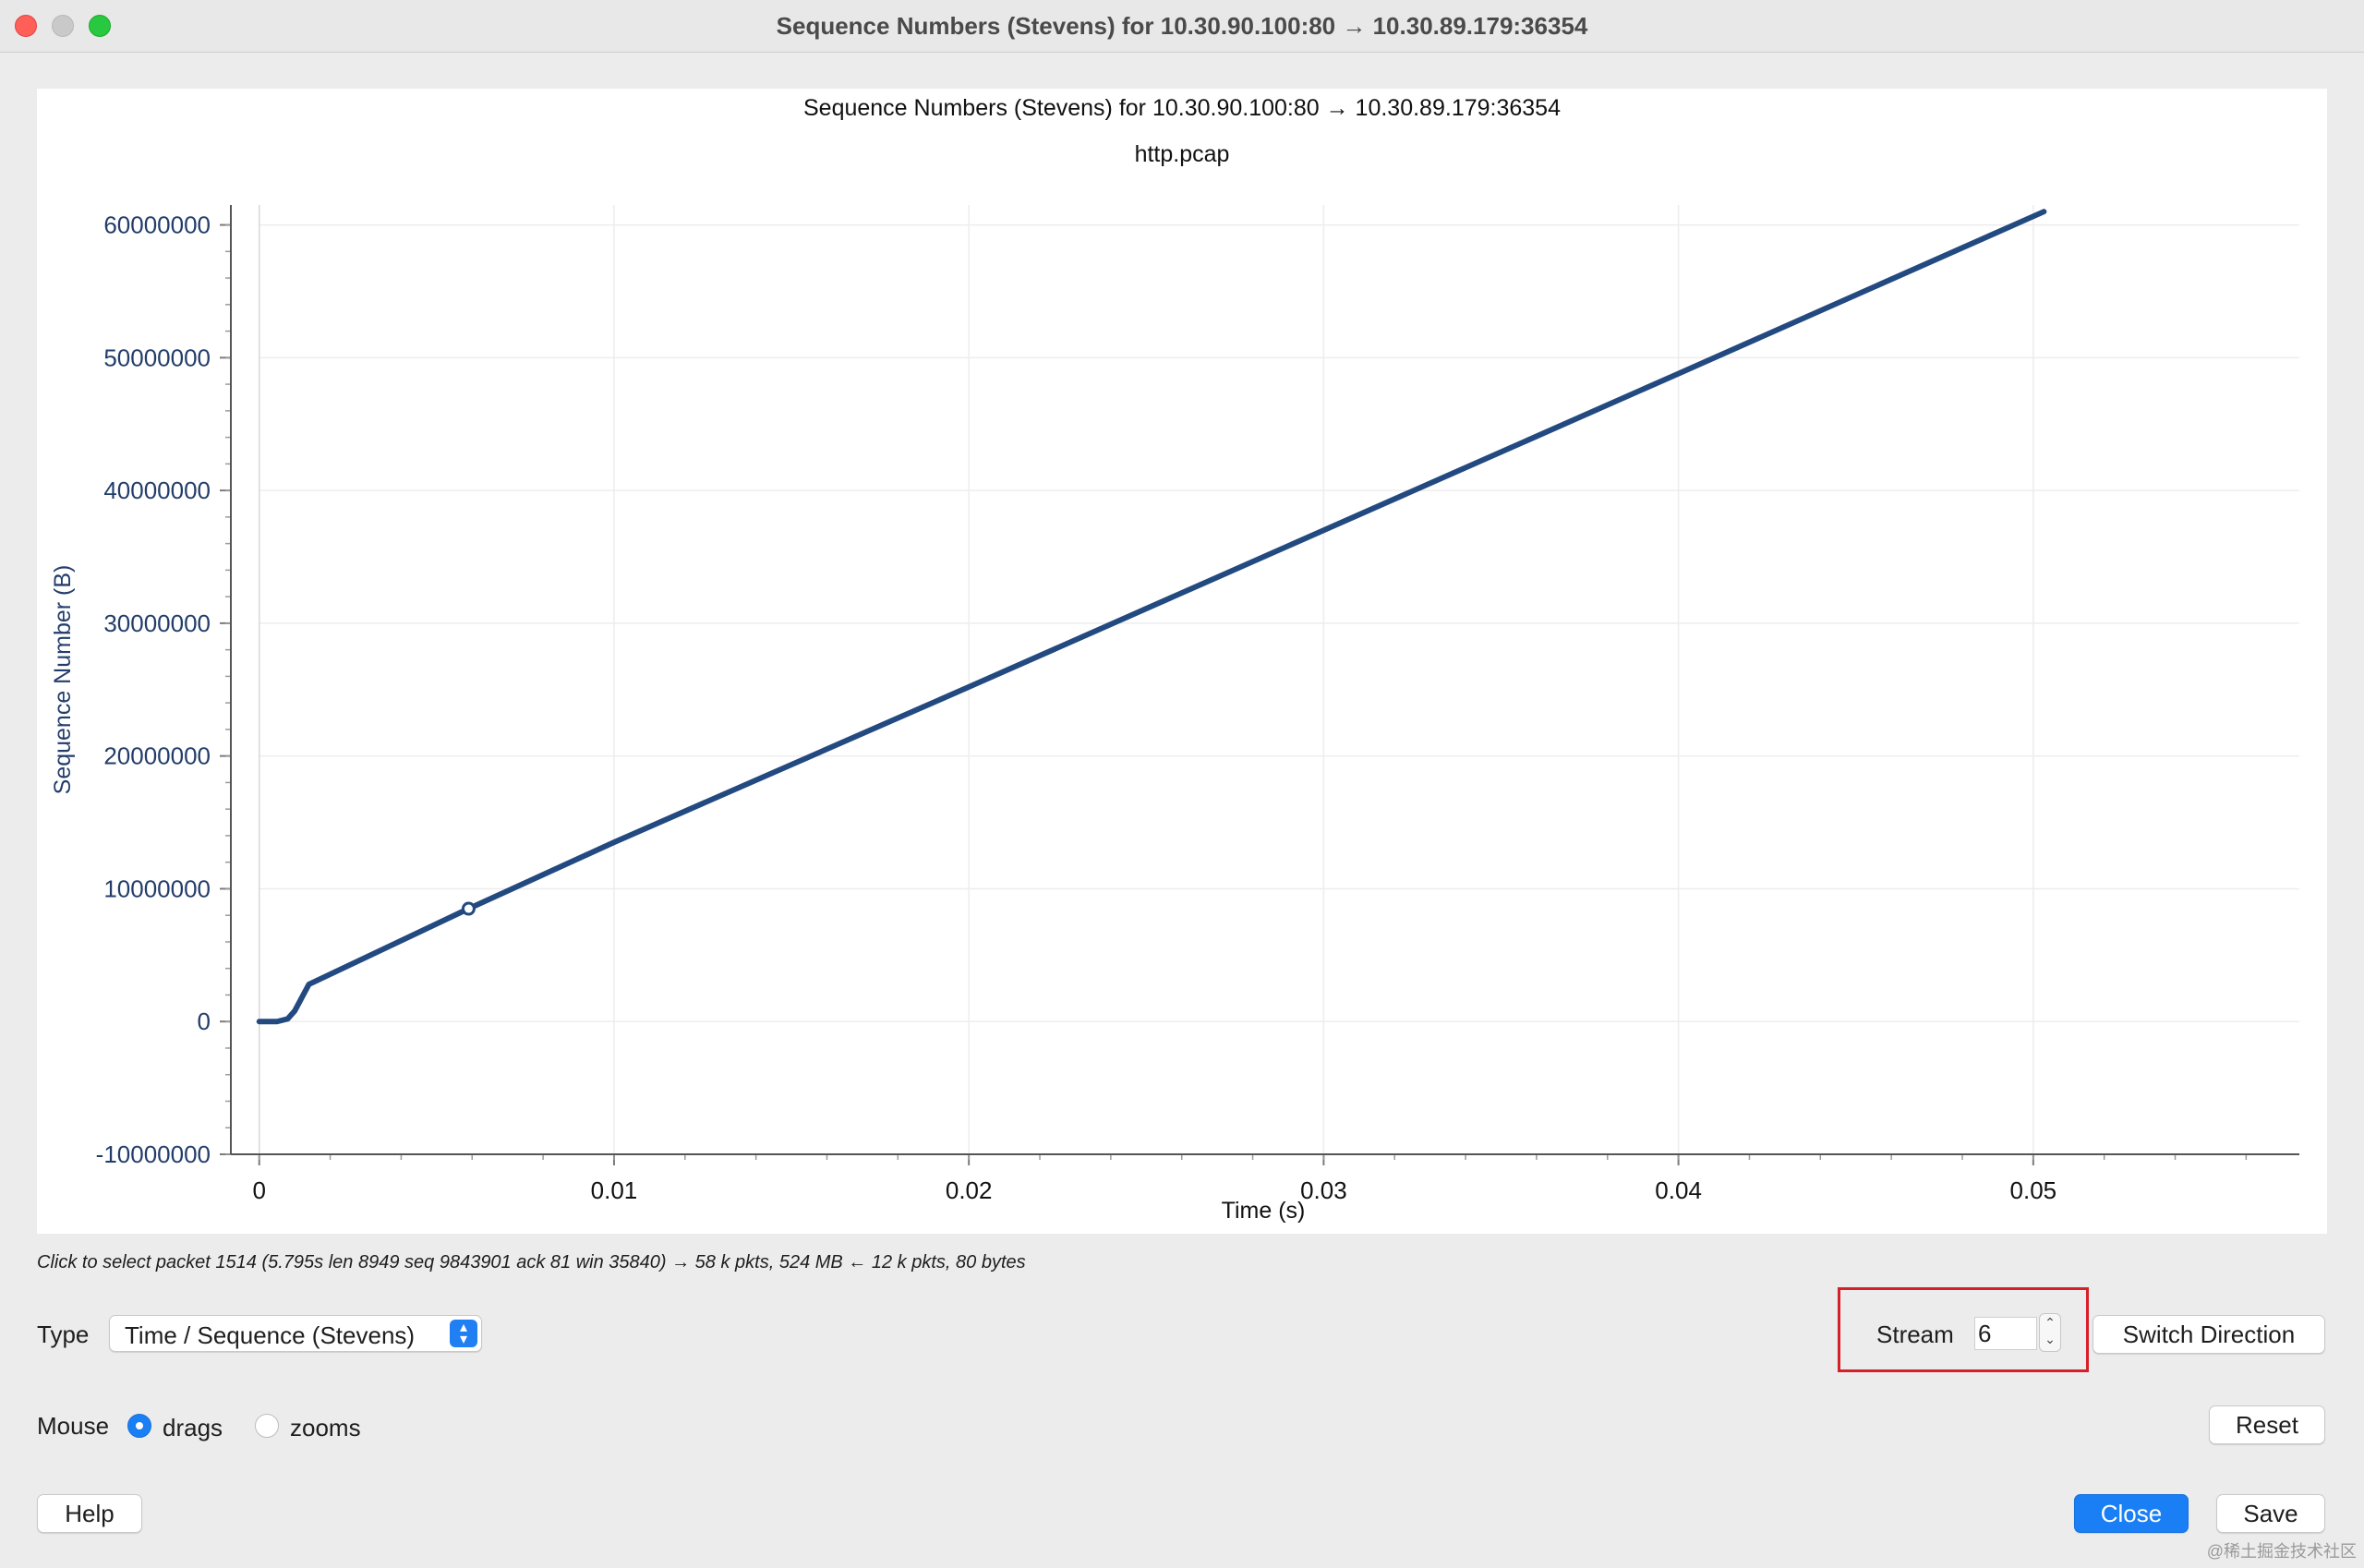 The width and height of the screenshot is (2364, 1568). What do you see at coordinates (1678, 1190) in the screenshot?
I see `x-tick-label: 0.04` at bounding box center [1678, 1190].